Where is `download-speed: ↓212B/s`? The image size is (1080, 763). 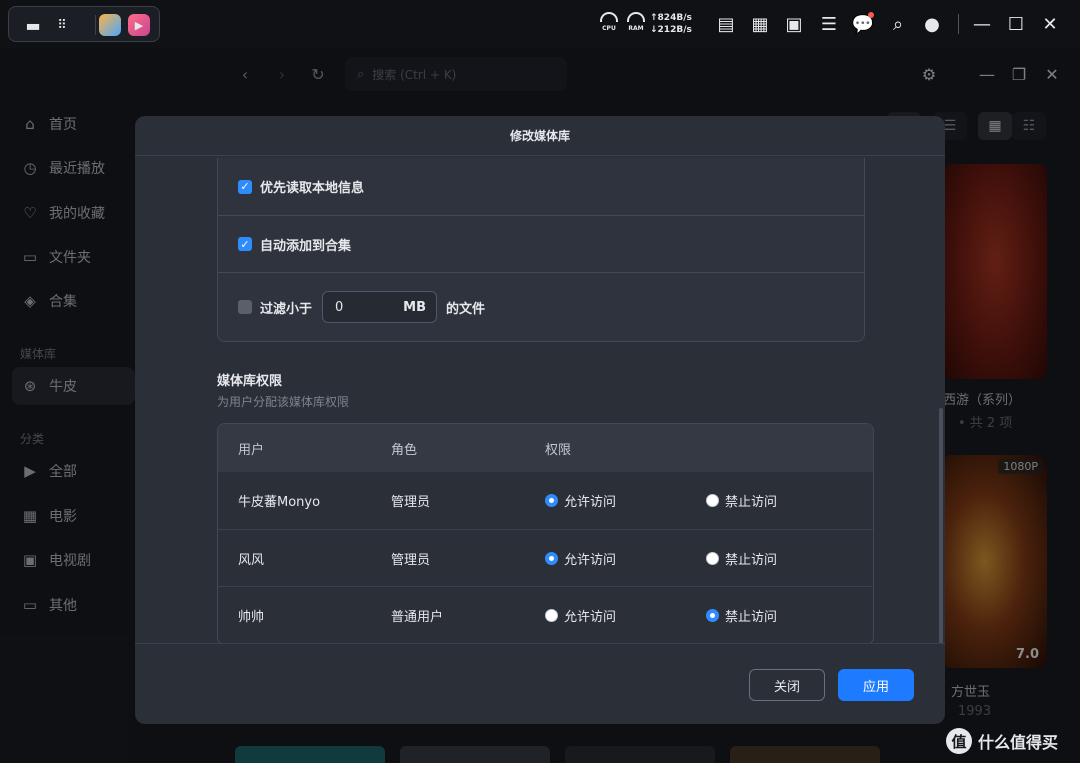
download-speed: ↓212B/s is located at coordinates (671, 30).